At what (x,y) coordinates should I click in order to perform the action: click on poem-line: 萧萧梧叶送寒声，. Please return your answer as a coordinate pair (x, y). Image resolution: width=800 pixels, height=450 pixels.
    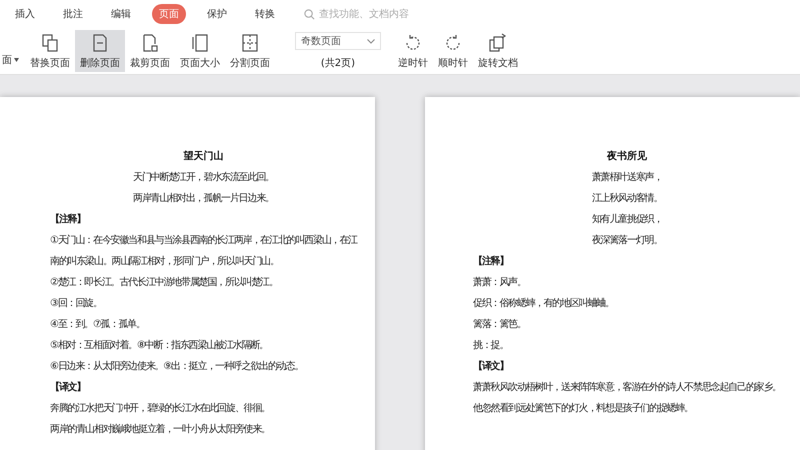
    Looking at the image, I should click on (627, 178).